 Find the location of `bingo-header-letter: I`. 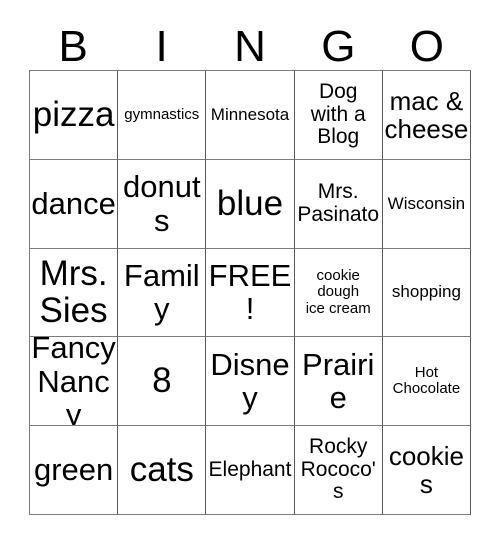

bingo-header-letter: I is located at coordinates (161, 47).